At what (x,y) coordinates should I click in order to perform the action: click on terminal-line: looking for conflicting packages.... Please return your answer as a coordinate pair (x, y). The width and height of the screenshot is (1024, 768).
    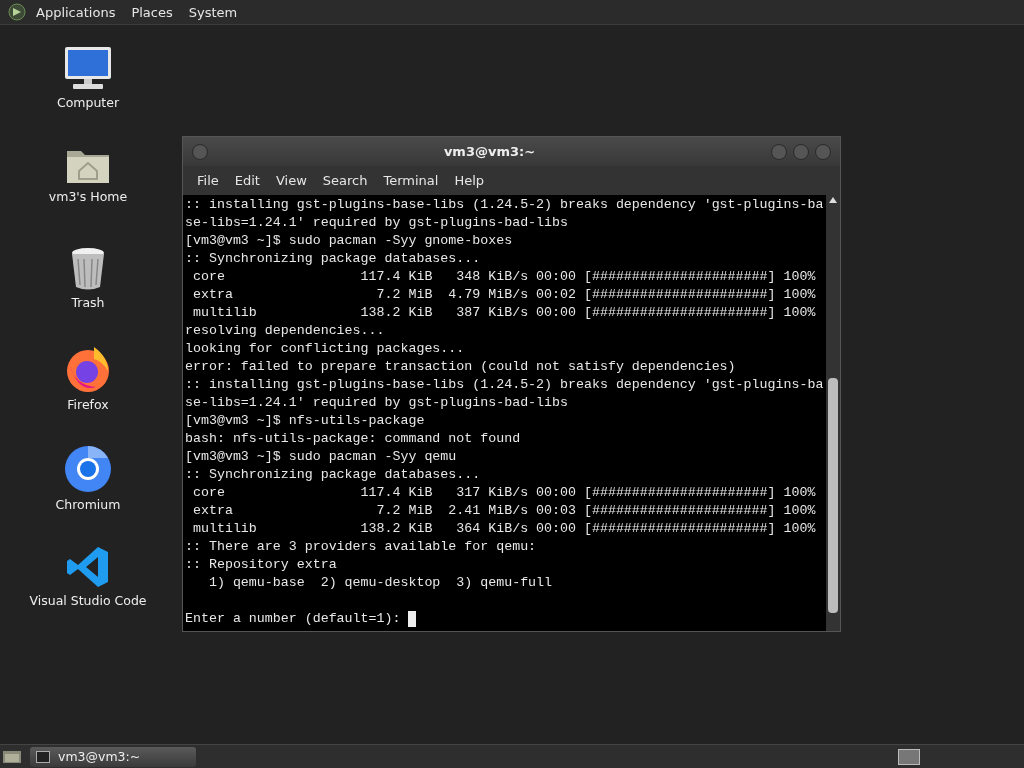
    Looking at the image, I should click on (325, 349).